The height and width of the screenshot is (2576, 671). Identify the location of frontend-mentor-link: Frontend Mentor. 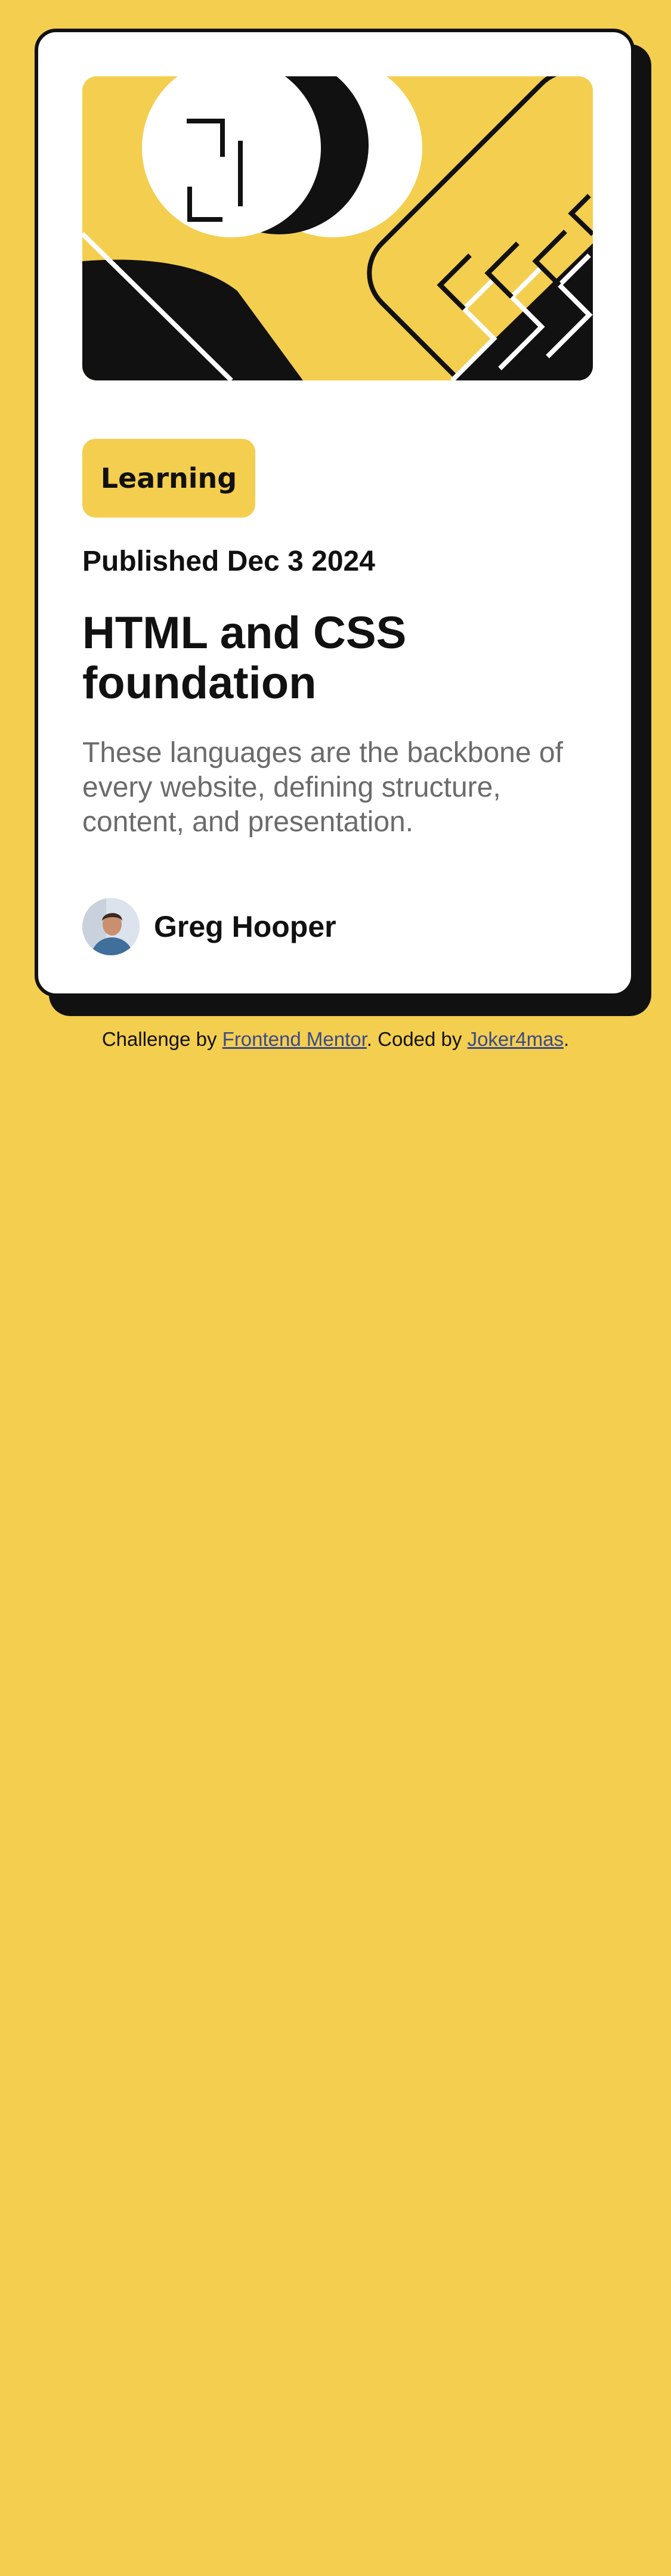
(294, 1039).